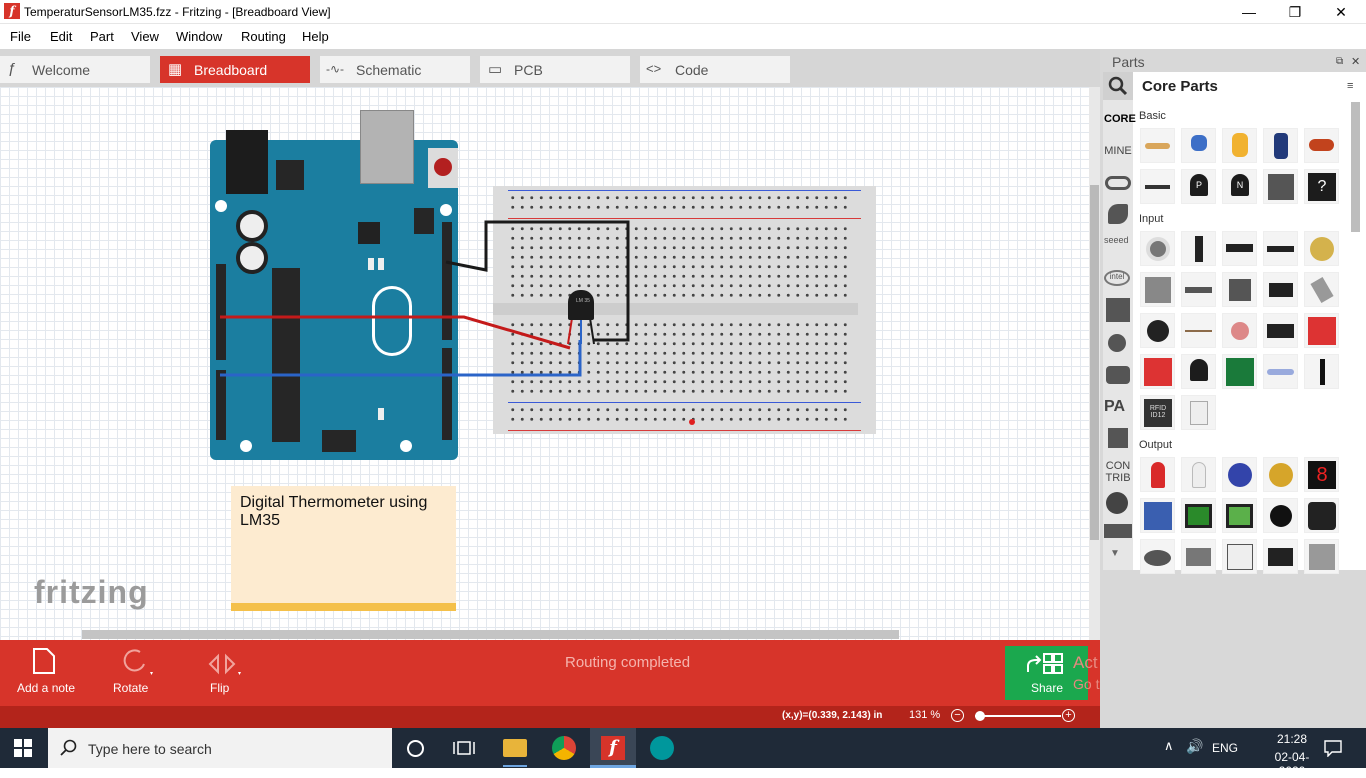 The height and width of the screenshot is (778, 1366). Describe the element at coordinates (1280, 248) in the screenshot. I see `part-dip-switch` at that location.